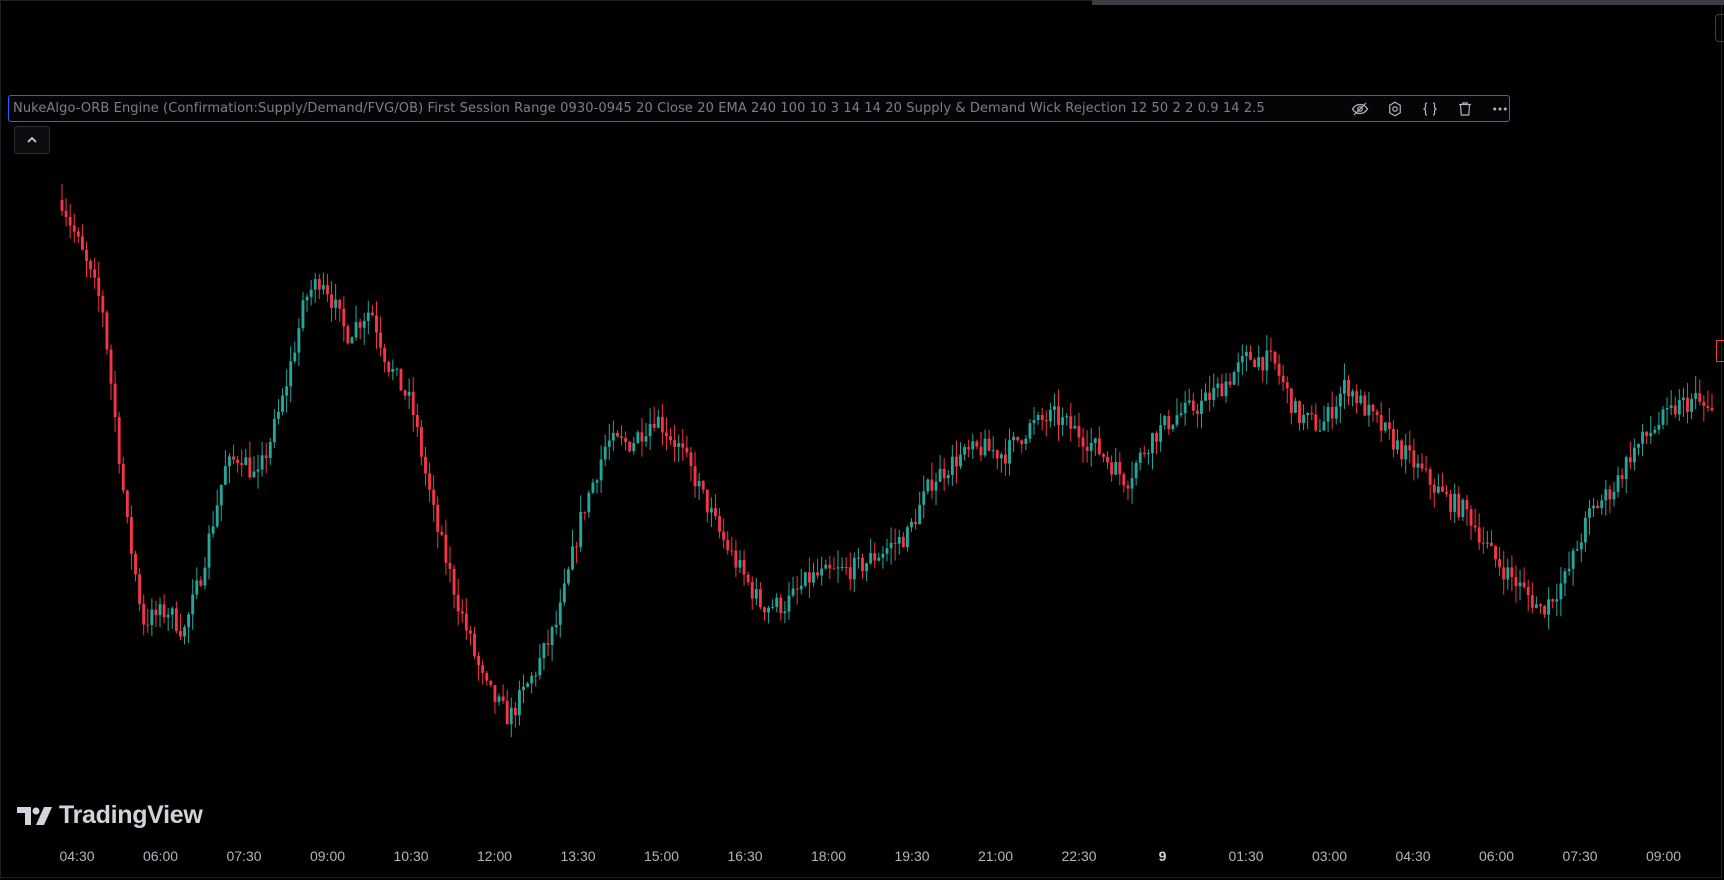 The width and height of the screenshot is (1724, 880). I want to click on time-tick-label: 21:00, so click(995, 856).